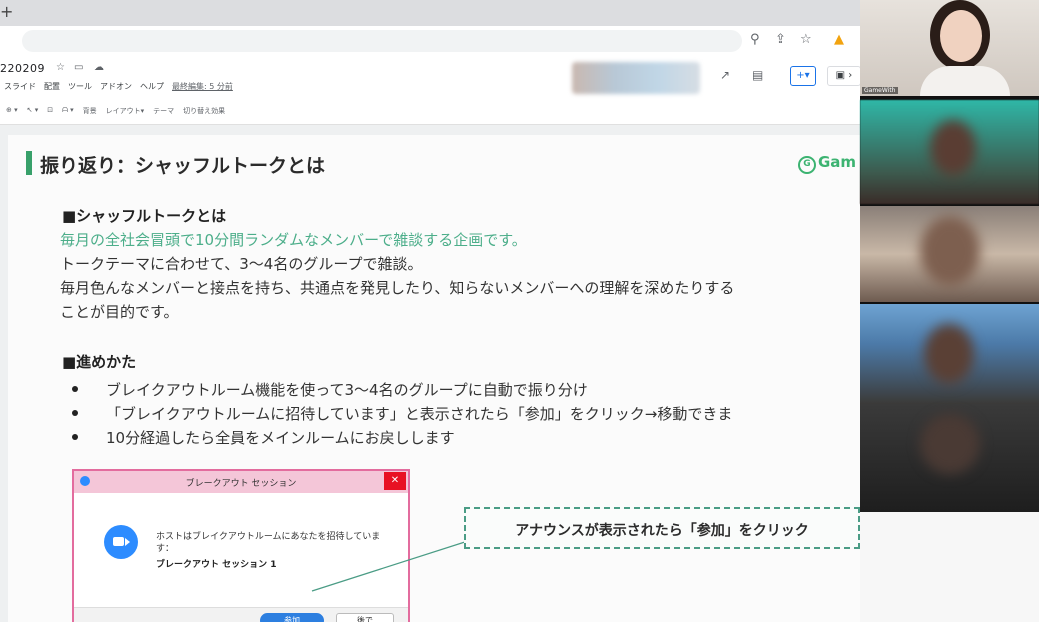 The image size is (1039, 622). I want to click on list-item: 10分経過したら全員をメインルームにお戻しします, so click(400, 439).